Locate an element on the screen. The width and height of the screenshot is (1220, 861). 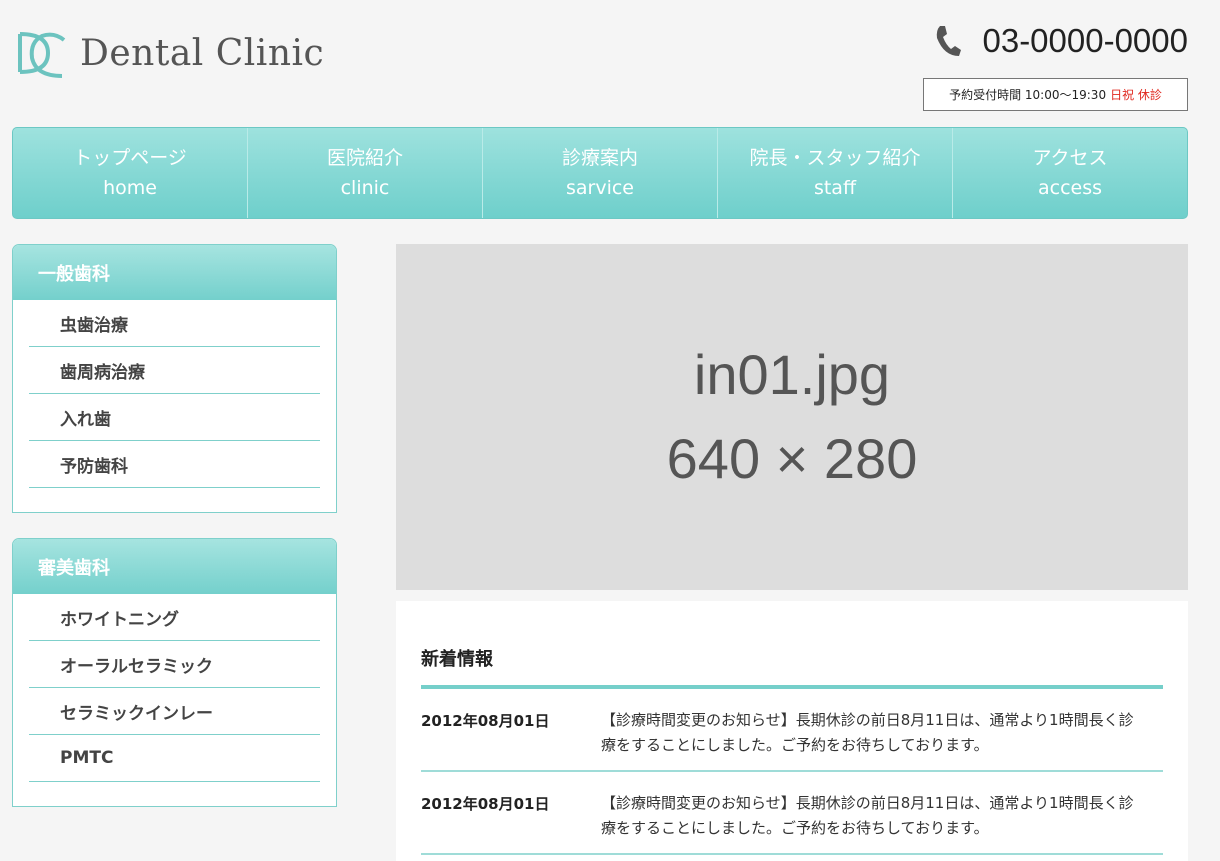
placeholder-filename: in01.jpg is located at coordinates (792, 374).